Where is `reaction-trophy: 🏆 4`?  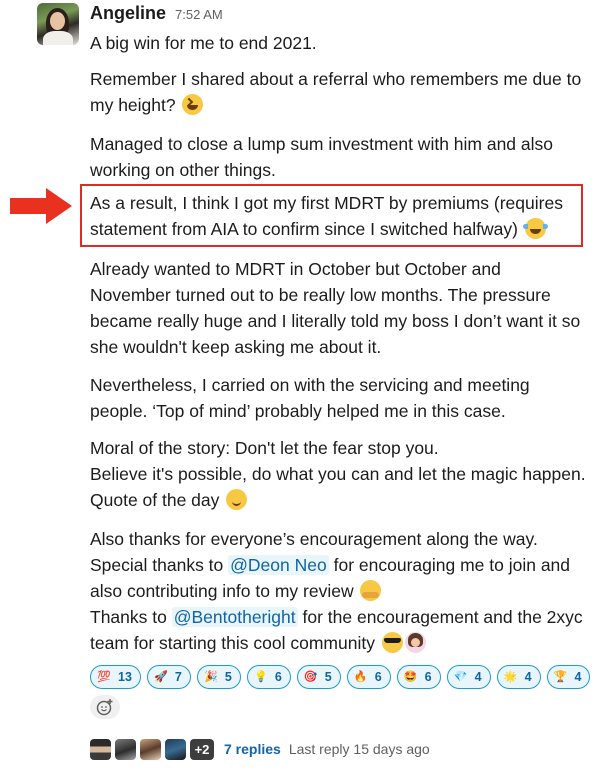
reaction-trophy: 🏆 4 is located at coordinates (568, 677).